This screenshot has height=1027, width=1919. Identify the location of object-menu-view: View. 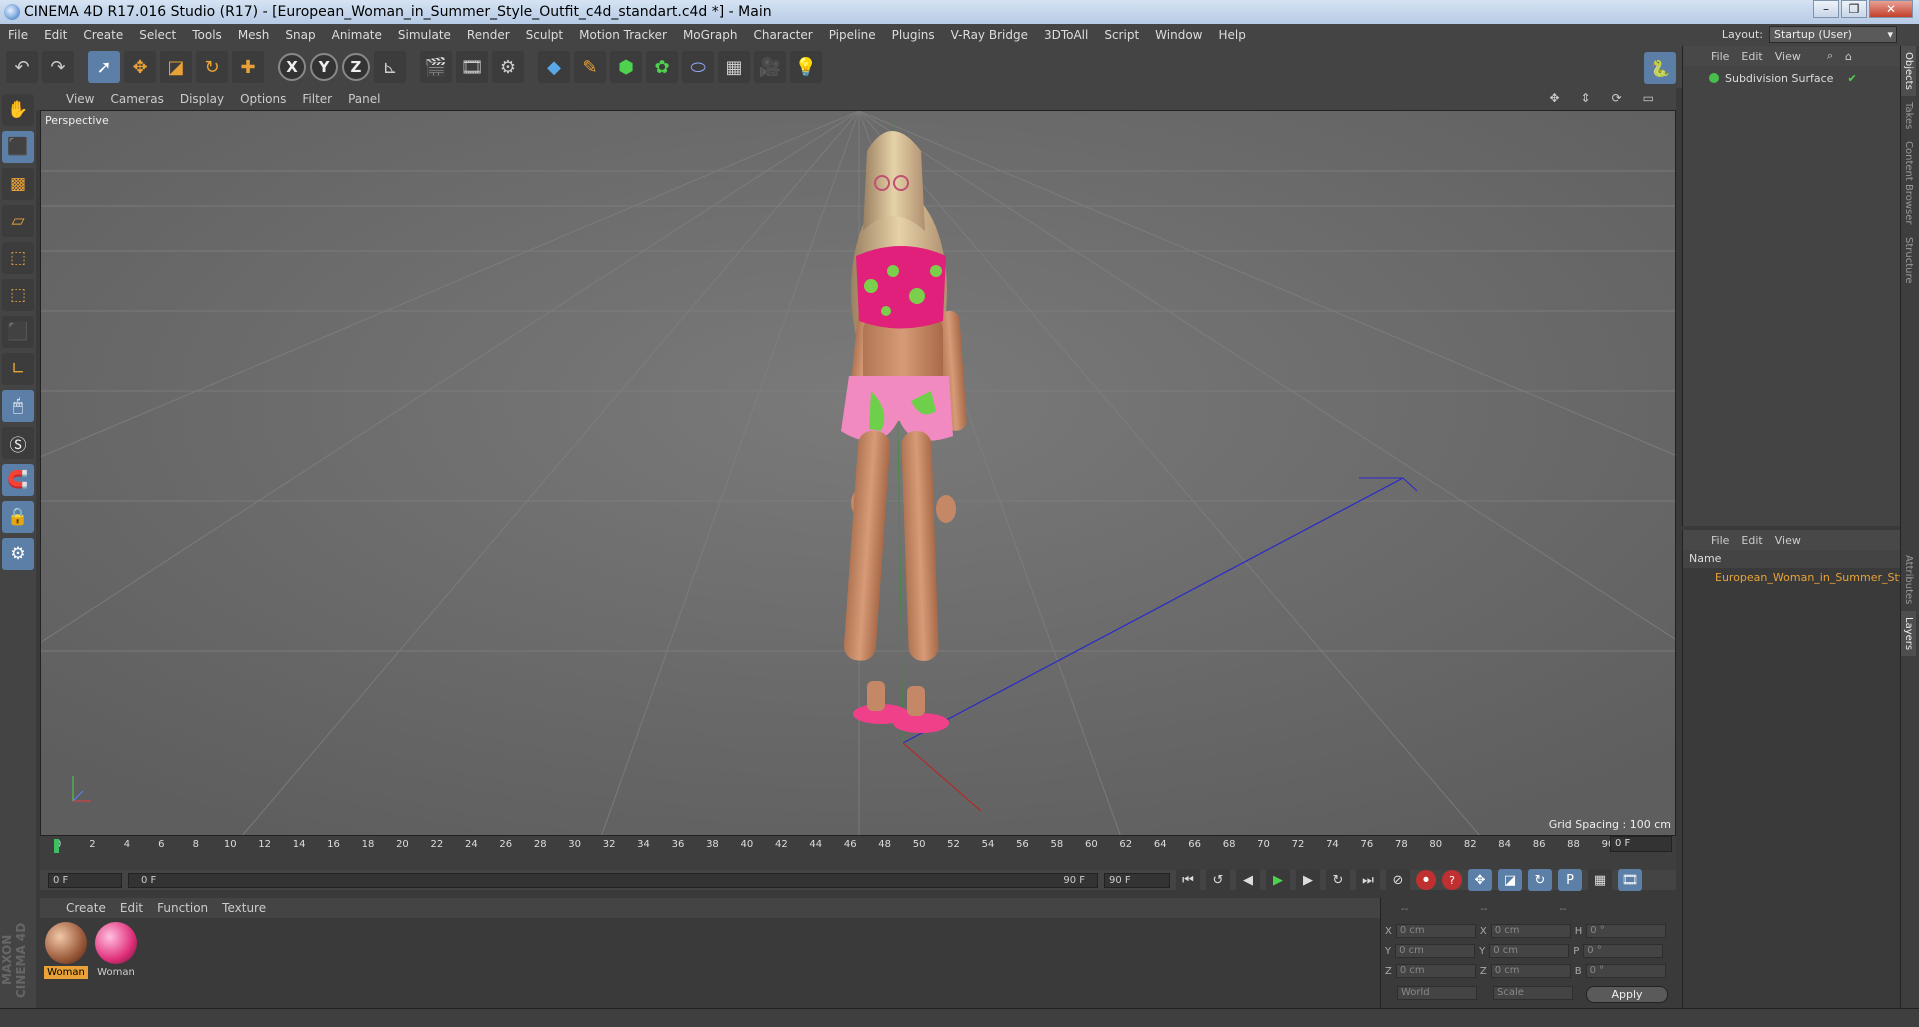
(1788, 56).